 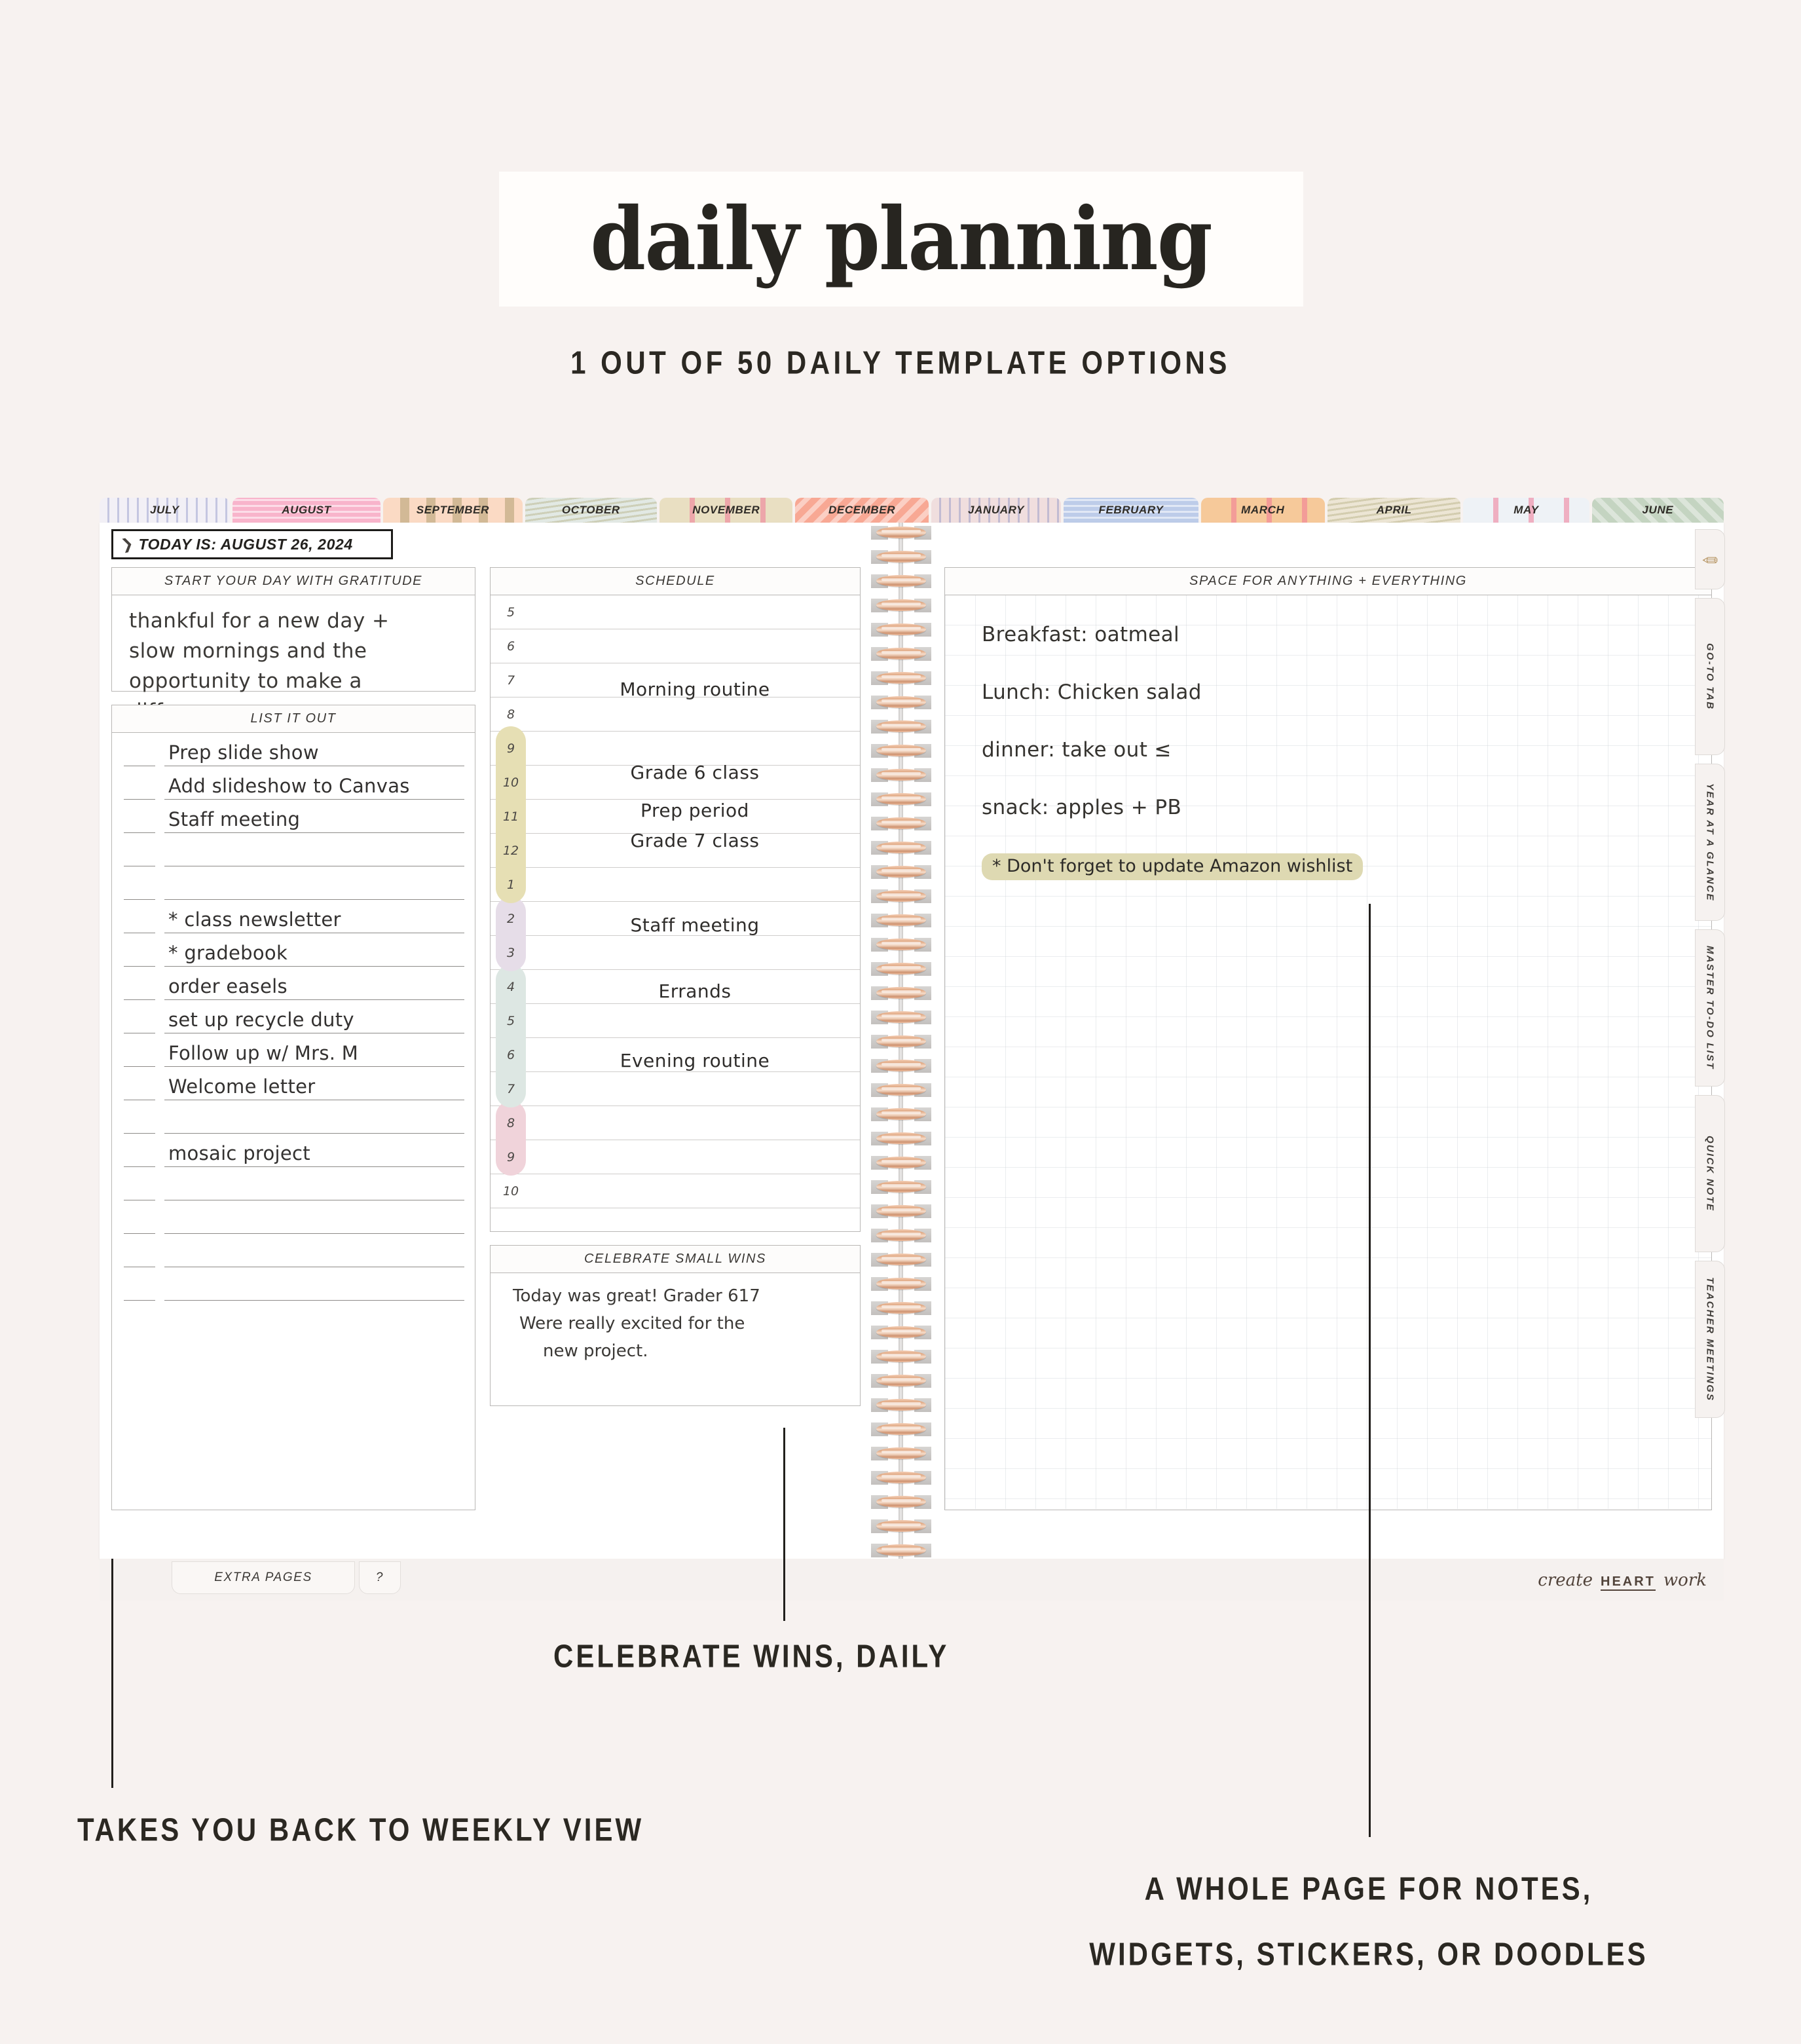 I want to click on todo-row: Welcome letter, so click(x=293, y=1087).